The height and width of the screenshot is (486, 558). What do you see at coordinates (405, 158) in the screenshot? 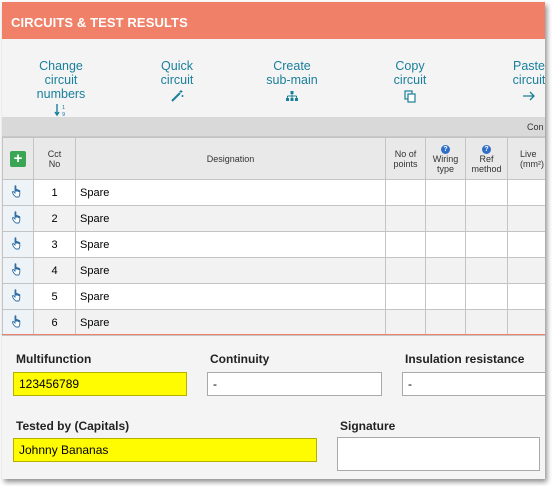
I see `col-header-points: No of points` at bounding box center [405, 158].